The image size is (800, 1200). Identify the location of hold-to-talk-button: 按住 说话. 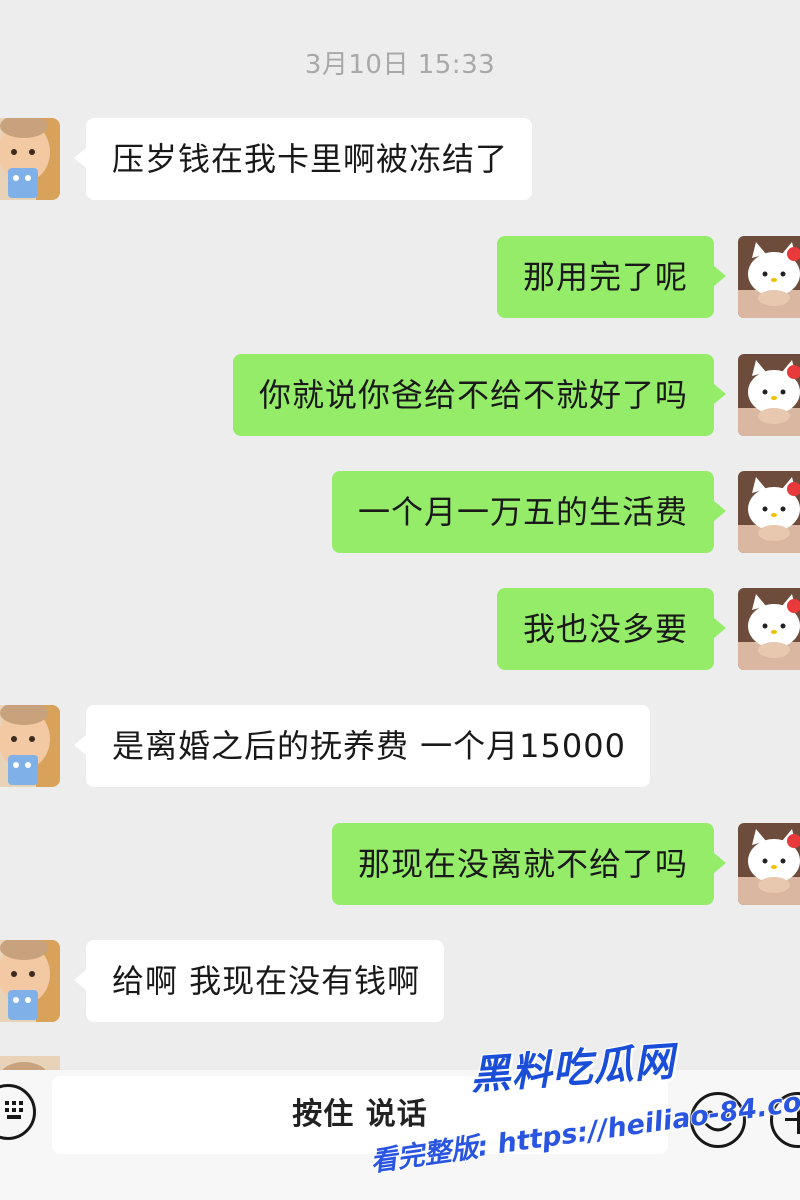
(360, 1115).